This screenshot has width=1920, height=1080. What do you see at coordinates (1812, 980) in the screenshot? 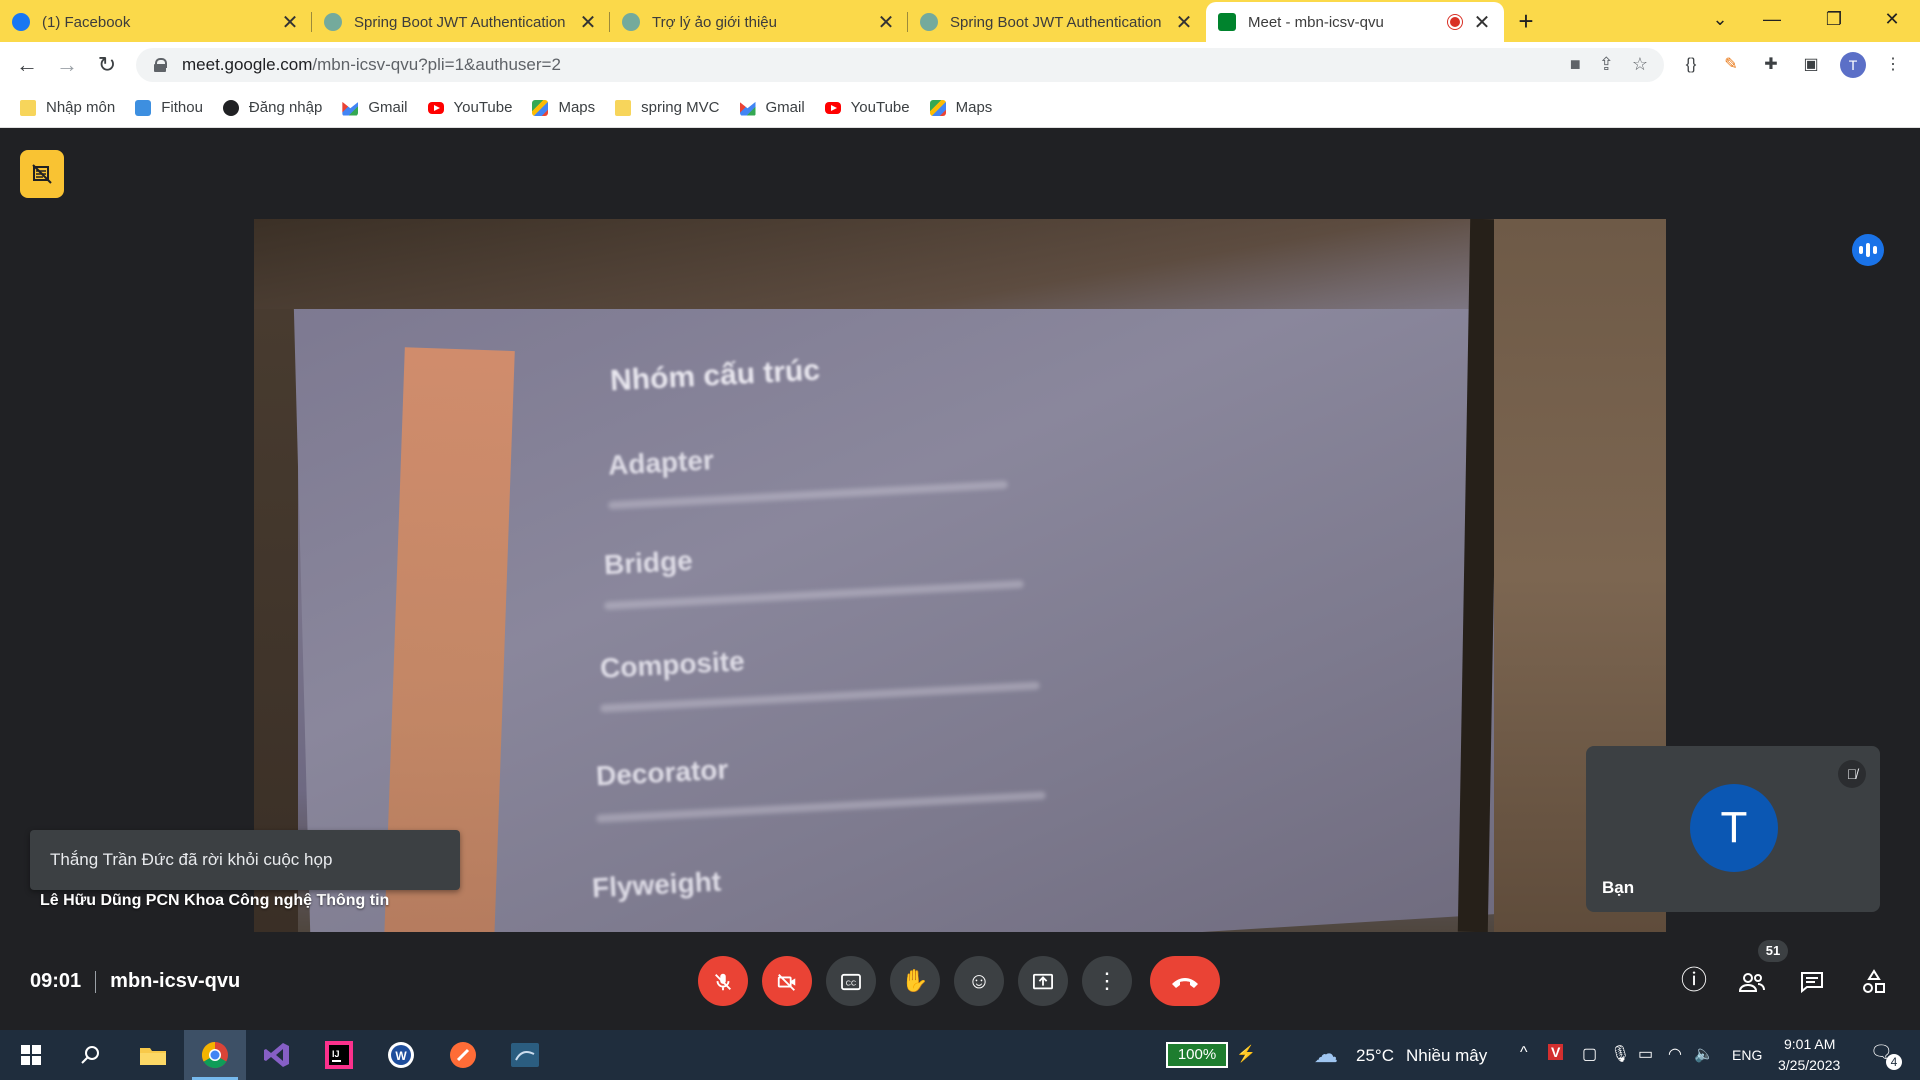
I see `chat-button` at bounding box center [1812, 980].